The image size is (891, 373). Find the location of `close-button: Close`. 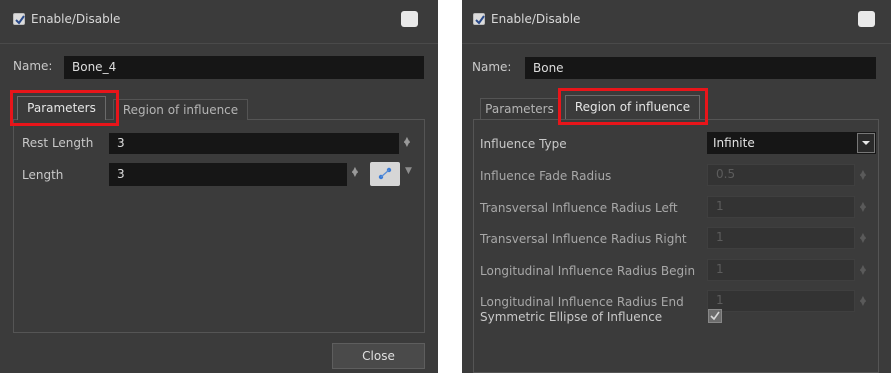

close-button: Close is located at coordinates (378, 356).